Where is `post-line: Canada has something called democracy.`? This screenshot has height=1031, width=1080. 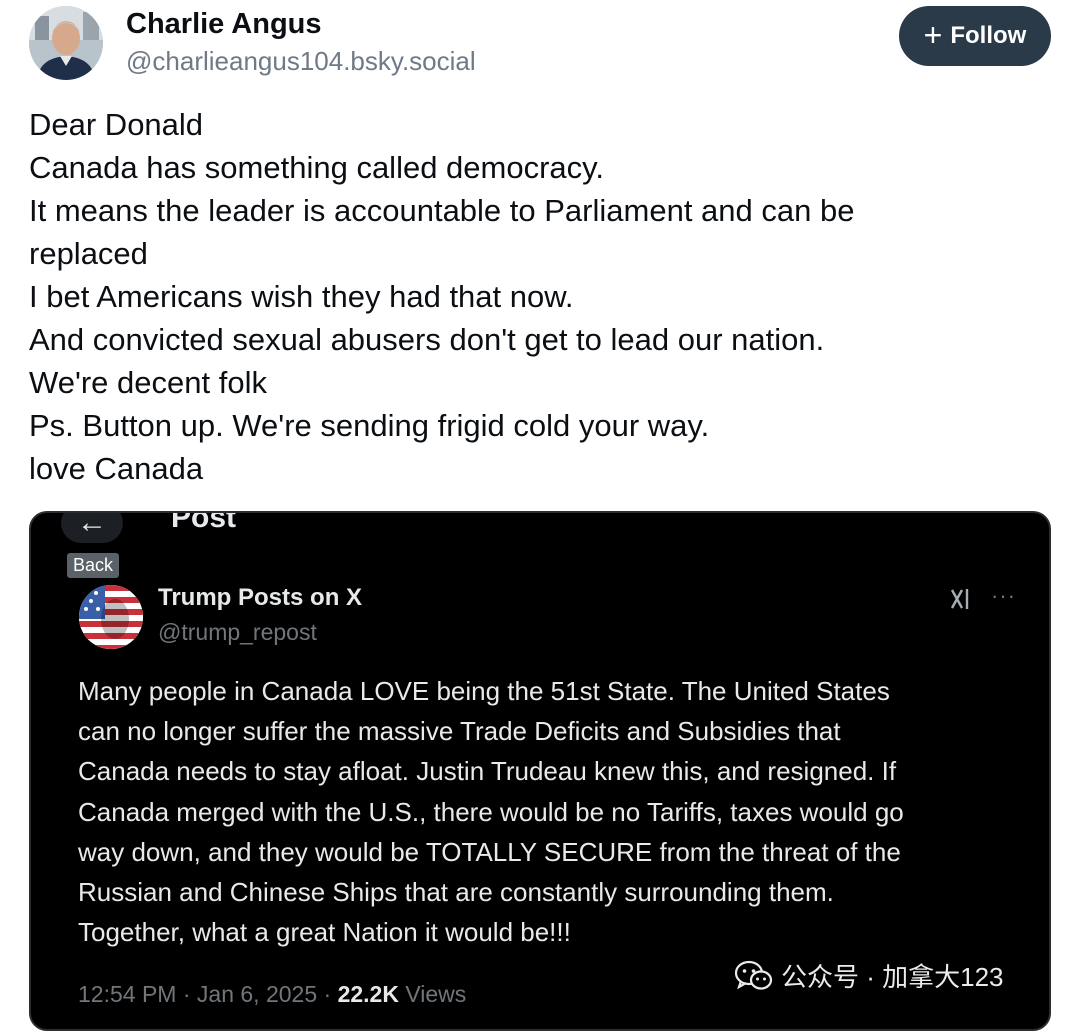 post-line: Canada has something called democracy. is located at coordinates (316, 167).